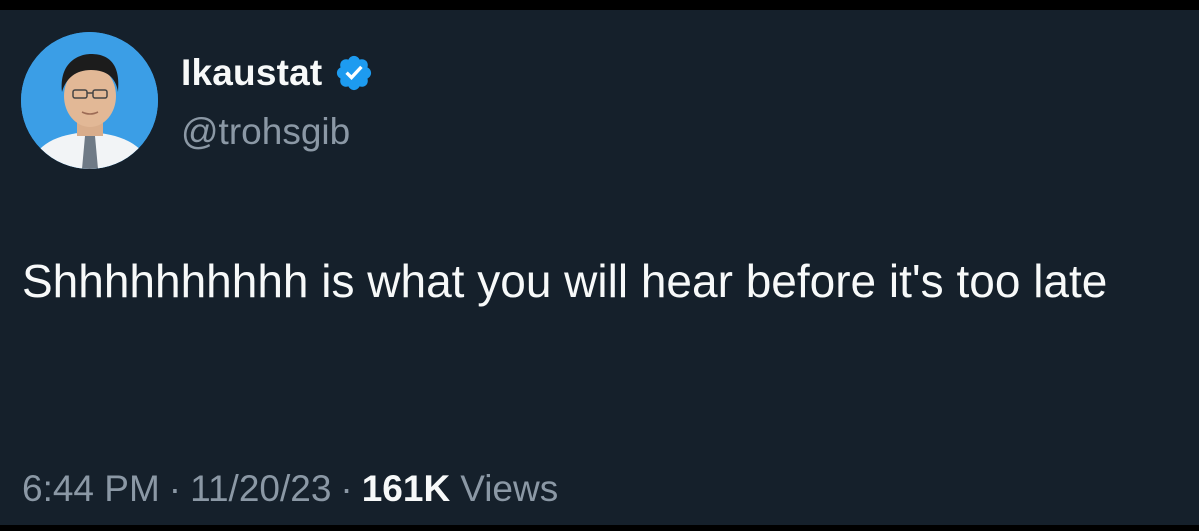 This screenshot has width=1199, height=531. Describe the element at coordinates (406, 489) in the screenshot. I see `views-count: 161K` at that location.